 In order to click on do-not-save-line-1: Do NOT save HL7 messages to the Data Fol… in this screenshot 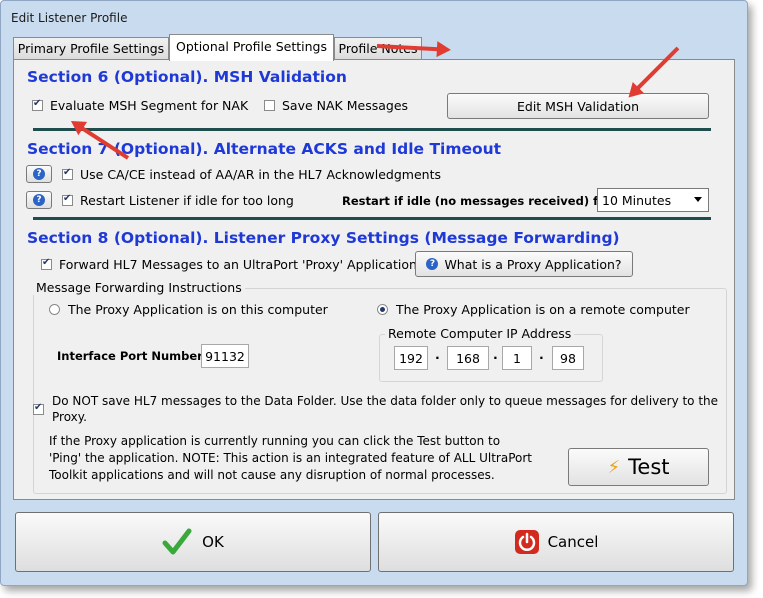, I will do `click(385, 401)`.